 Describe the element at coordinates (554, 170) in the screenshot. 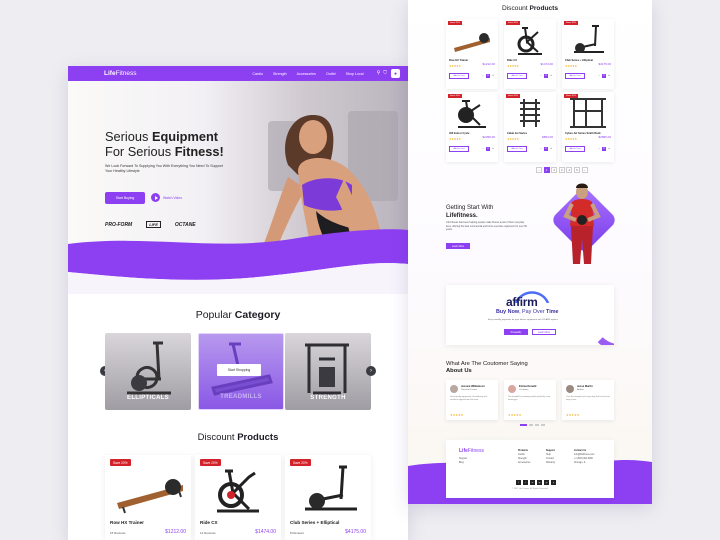

I see `page-button: 2` at that location.